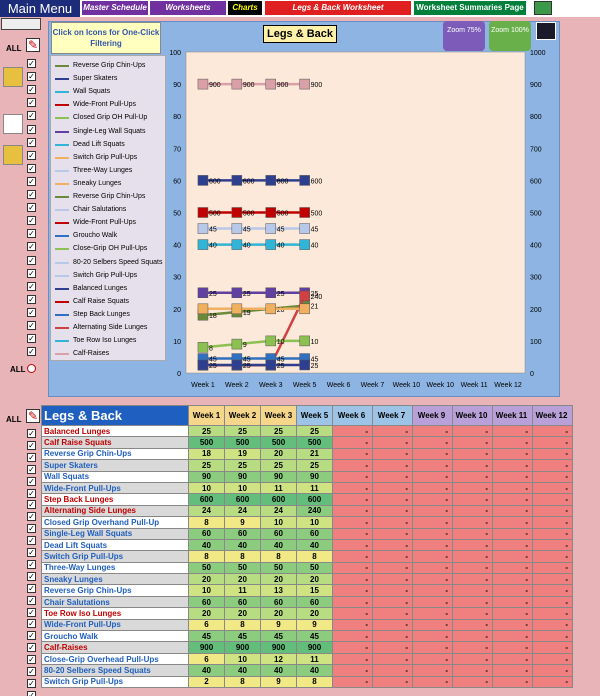 This screenshot has height=696, width=600. Describe the element at coordinates (278, 682) in the screenshot. I see `week-value: 9` at that location.